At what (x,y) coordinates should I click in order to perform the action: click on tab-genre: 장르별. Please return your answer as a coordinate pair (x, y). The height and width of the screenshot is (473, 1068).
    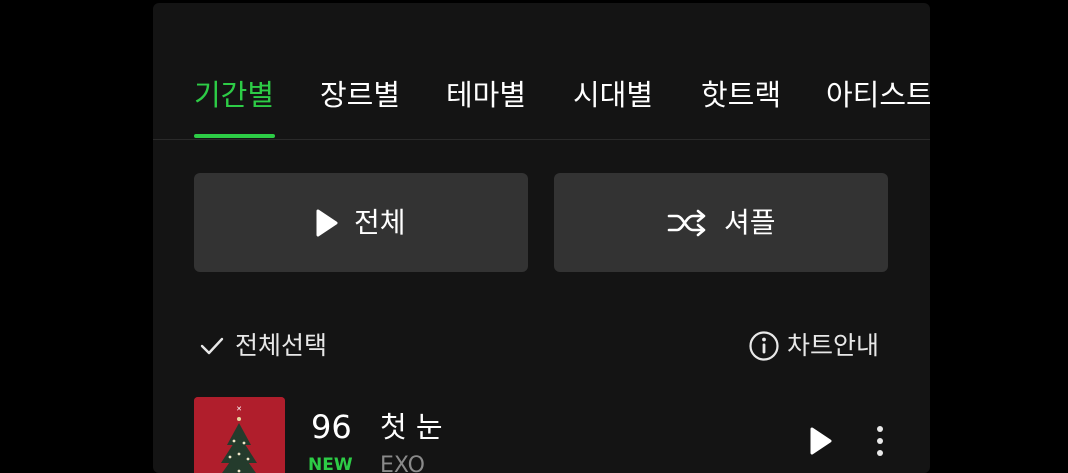
    Looking at the image, I should click on (360, 95).